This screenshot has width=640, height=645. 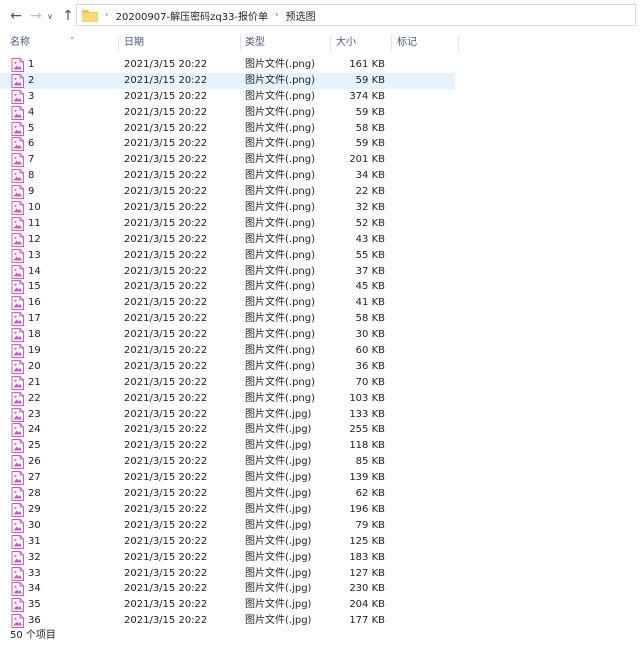 I want to click on file-name: 35, so click(x=34, y=605).